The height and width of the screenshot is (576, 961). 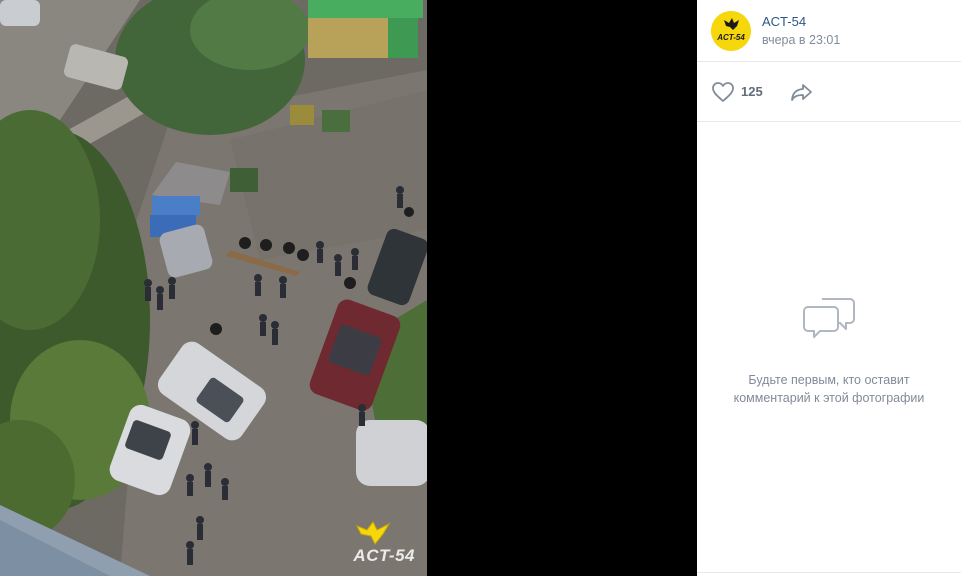 I want to click on empty-text-line-1: Будьте первым, кто оставит, so click(x=829, y=380).